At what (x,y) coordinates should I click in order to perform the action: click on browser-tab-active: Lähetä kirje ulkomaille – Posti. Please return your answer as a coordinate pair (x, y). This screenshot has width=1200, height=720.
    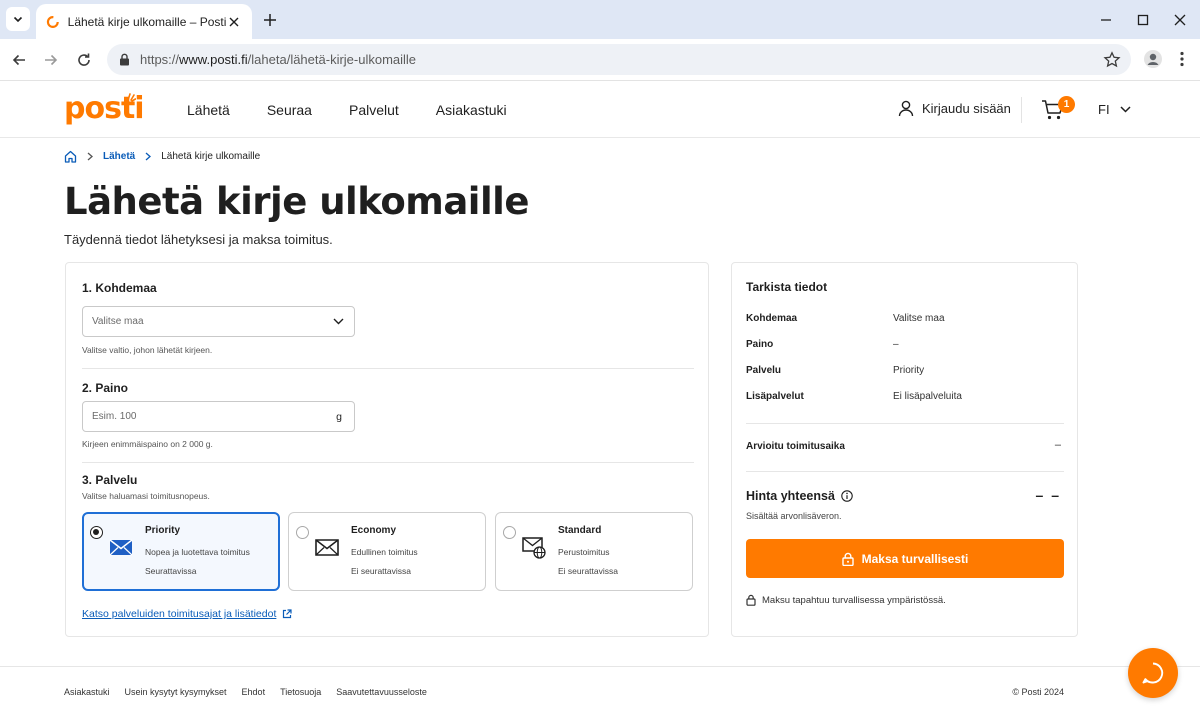
    Looking at the image, I should click on (144, 21).